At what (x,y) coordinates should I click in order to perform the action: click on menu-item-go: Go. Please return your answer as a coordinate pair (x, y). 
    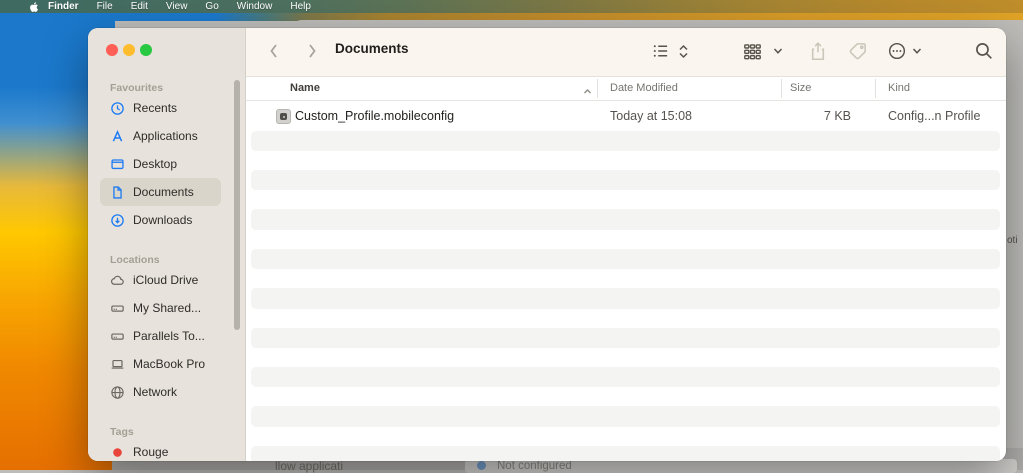
    Looking at the image, I should click on (211, 6).